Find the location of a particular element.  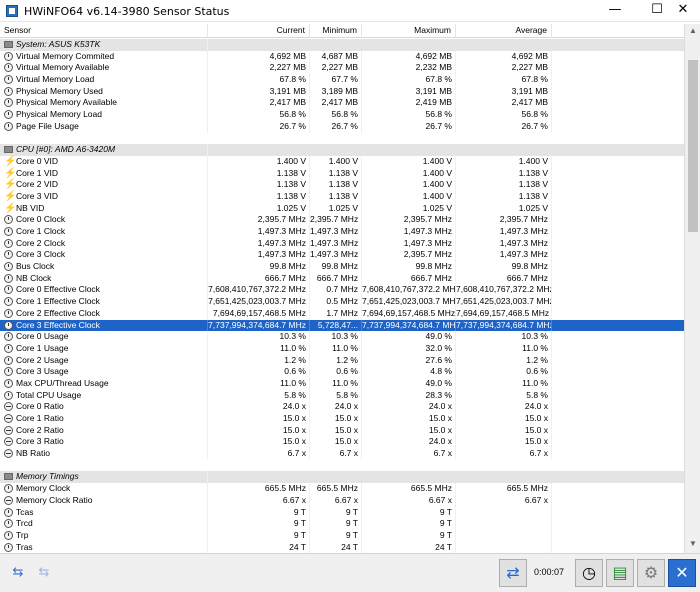

column-minimum: Minimum is located at coordinates (336, 31).